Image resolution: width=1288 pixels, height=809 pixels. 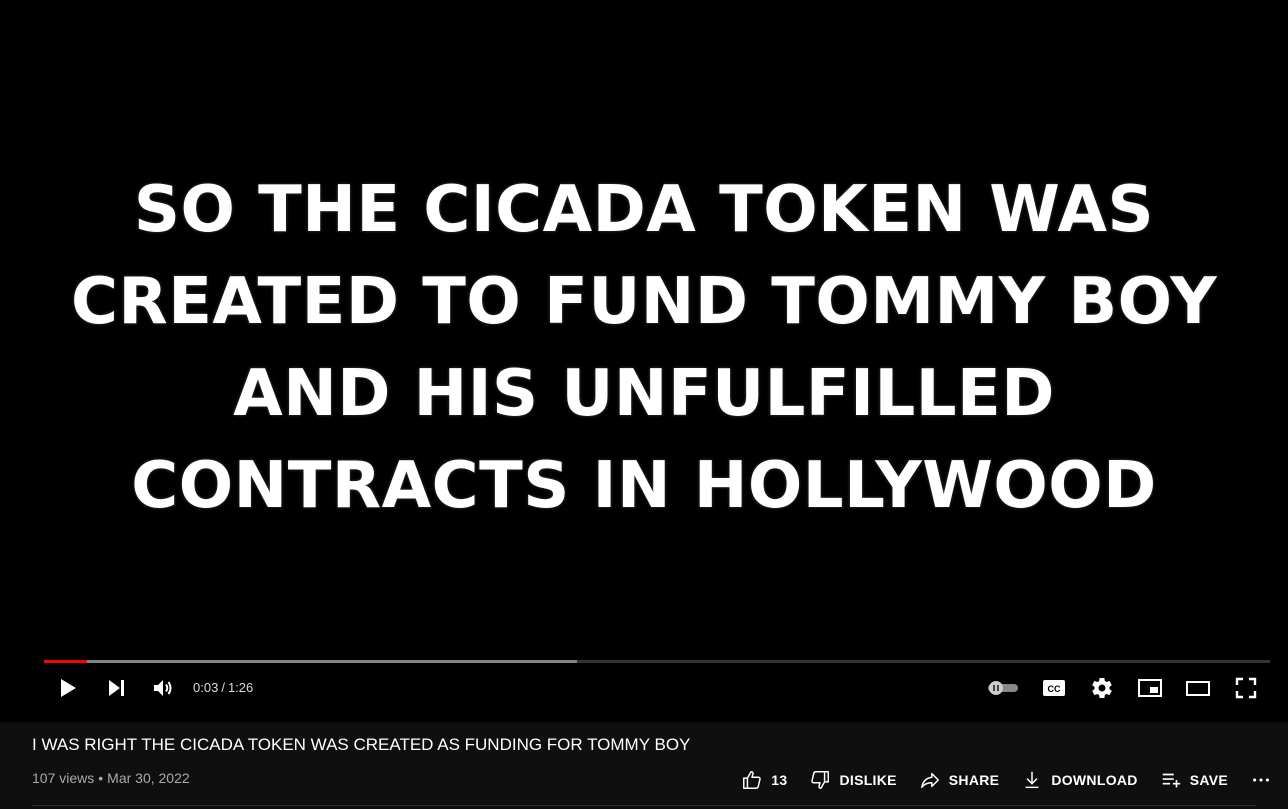 What do you see at coordinates (868, 780) in the screenshot?
I see `dislike-label: DISLIKE` at bounding box center [868, 780].